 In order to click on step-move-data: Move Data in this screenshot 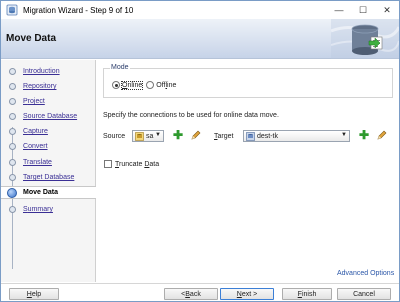, I will do `click(48, 192)`.